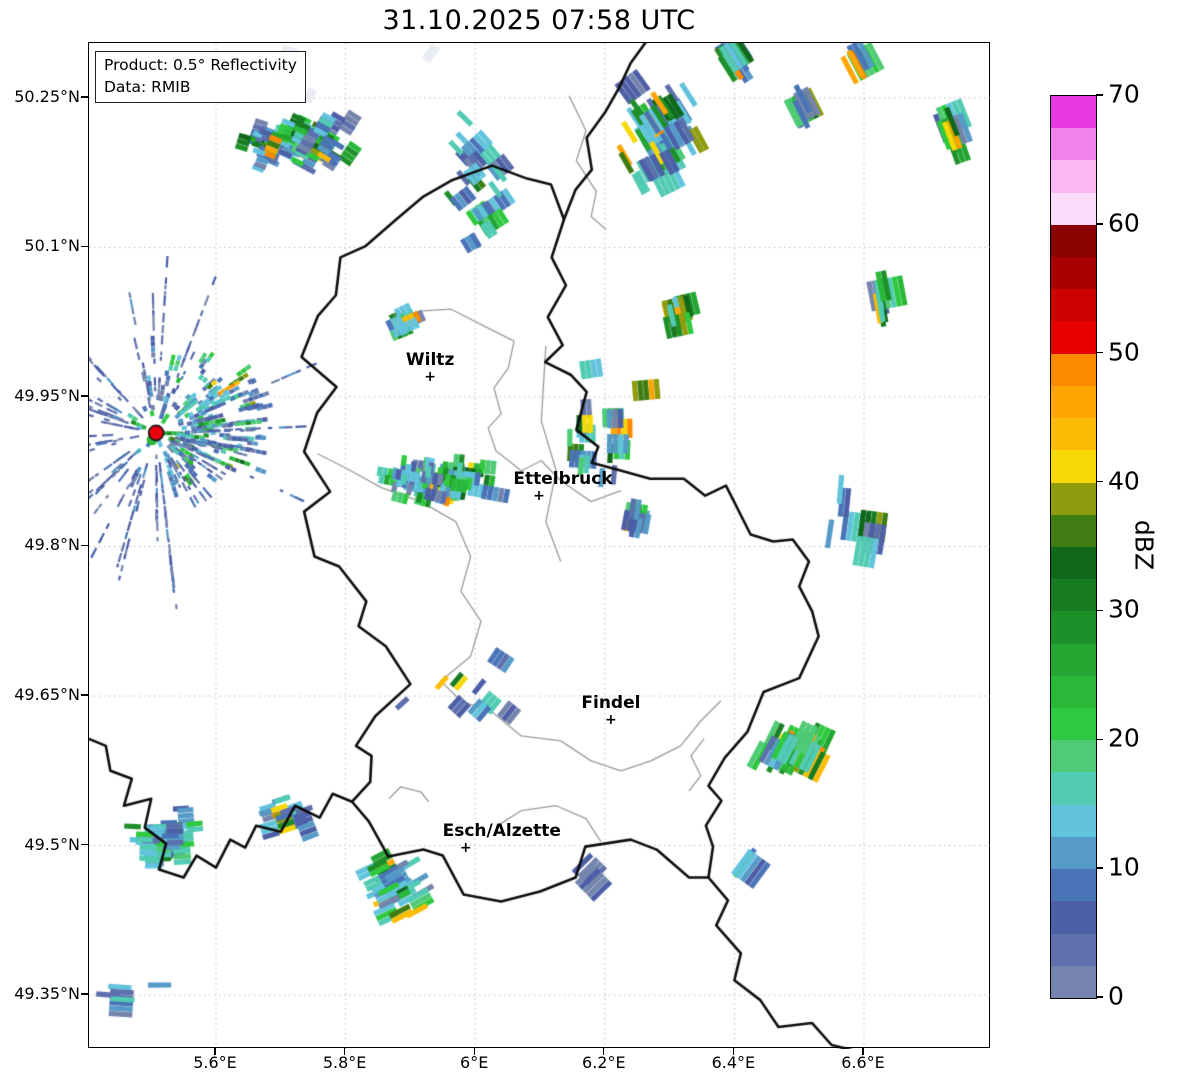  I want to click on city-label: Wiltz, so click(430, 359).